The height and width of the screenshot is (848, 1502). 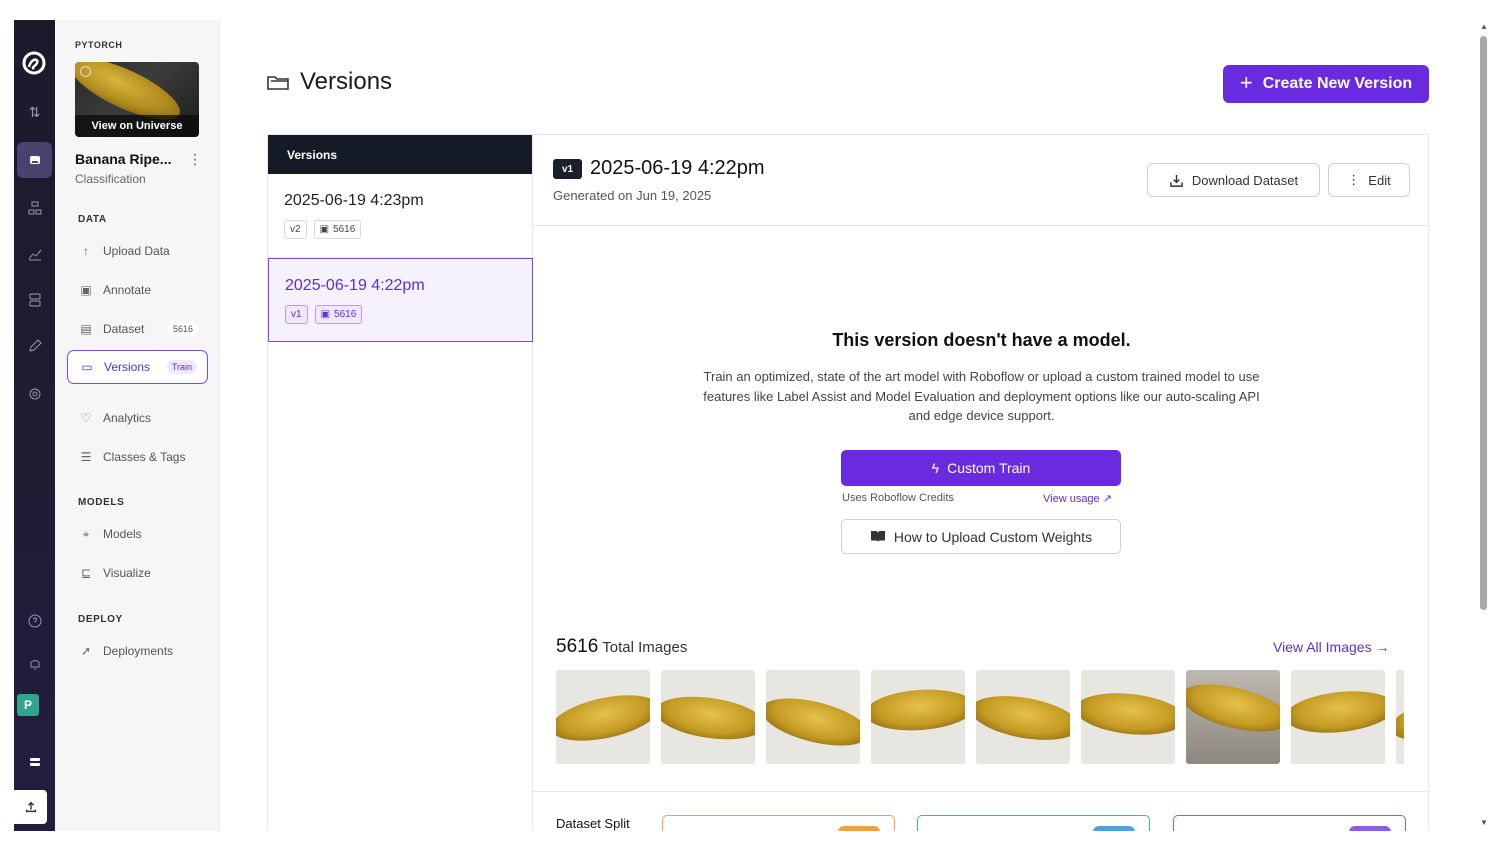 What do you see at coordinates (86, 533) in the screenshot?
I see `models-icon: ⌖` at bounding box center [86, 533].